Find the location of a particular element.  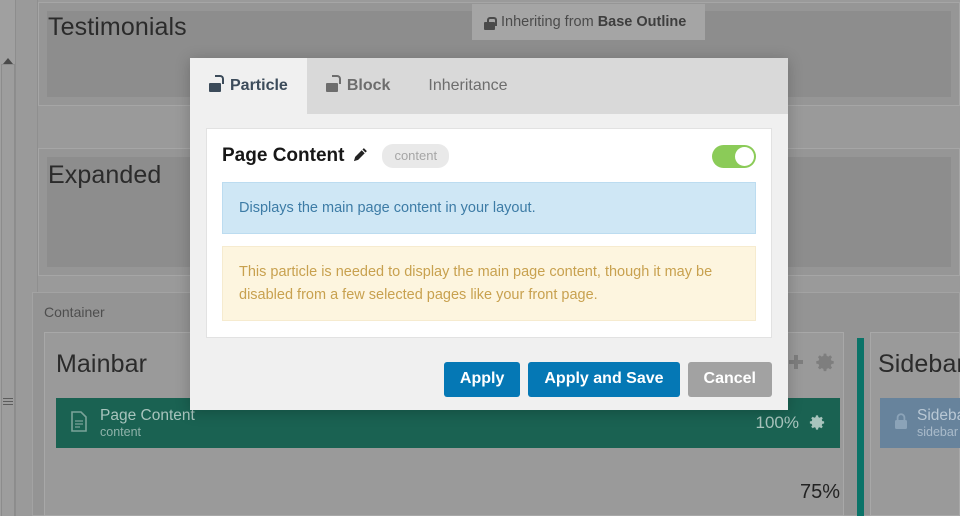

plus-icon is located at coordinates (796, 362).